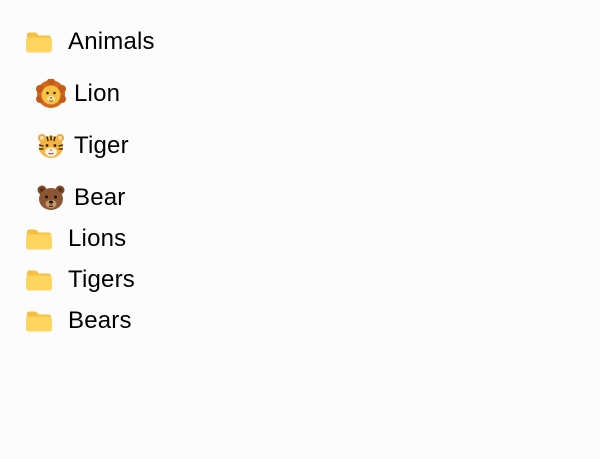 This screenshot has width=600, height=459. I want to click on folder-label-lions: Lions, so click(97, 238).